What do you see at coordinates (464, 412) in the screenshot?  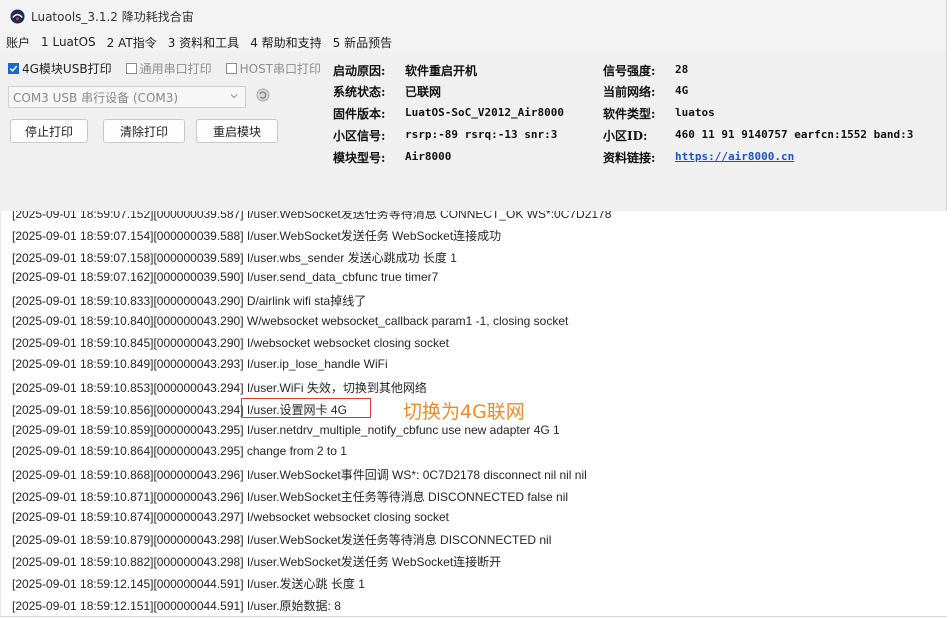 I see `annotation-label: 切换为4G联网` at bounding box center [464, 412].